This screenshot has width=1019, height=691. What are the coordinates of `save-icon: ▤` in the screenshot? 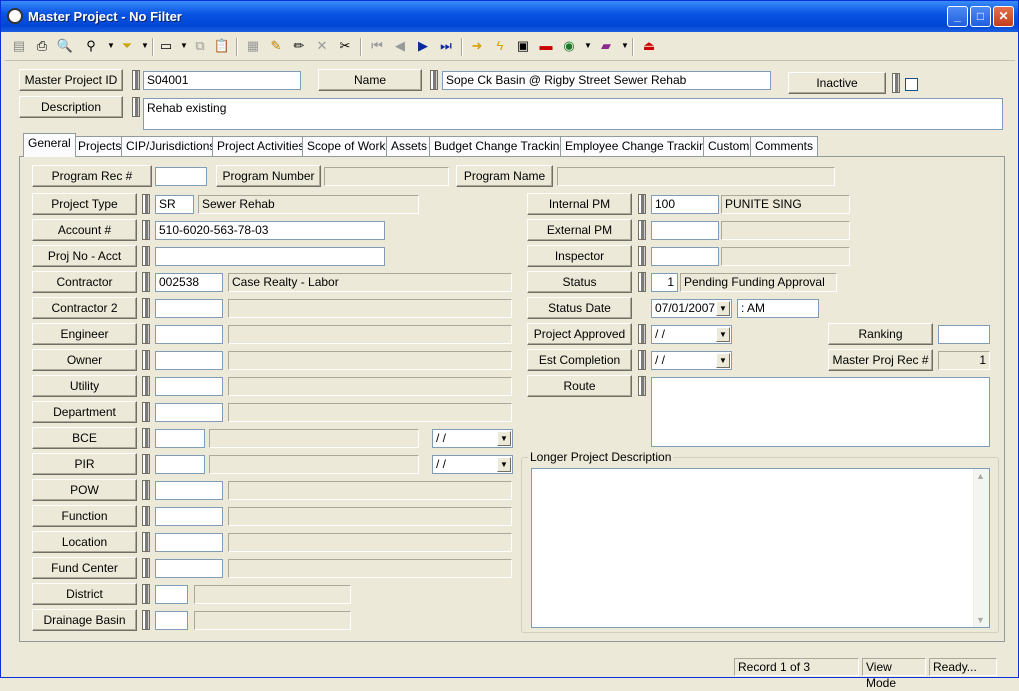 It's located at (19, 46).